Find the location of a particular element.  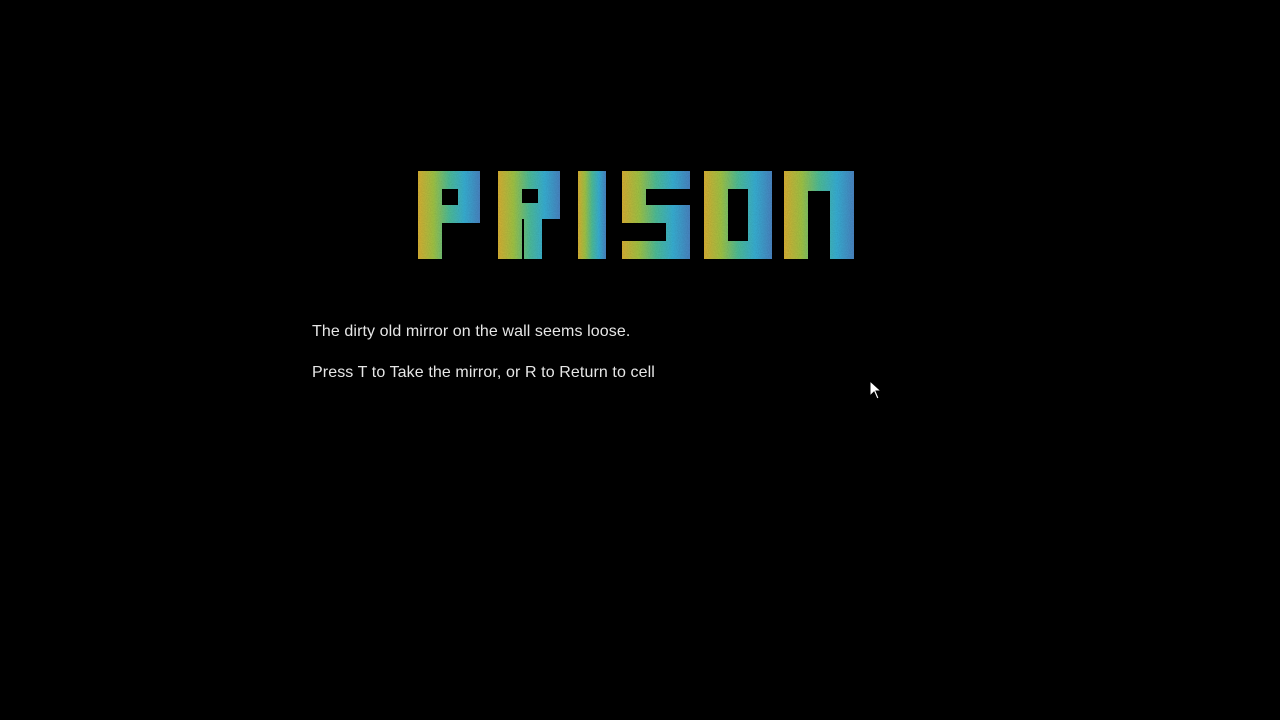

title-letter-n is located at coordinates (819, 215).